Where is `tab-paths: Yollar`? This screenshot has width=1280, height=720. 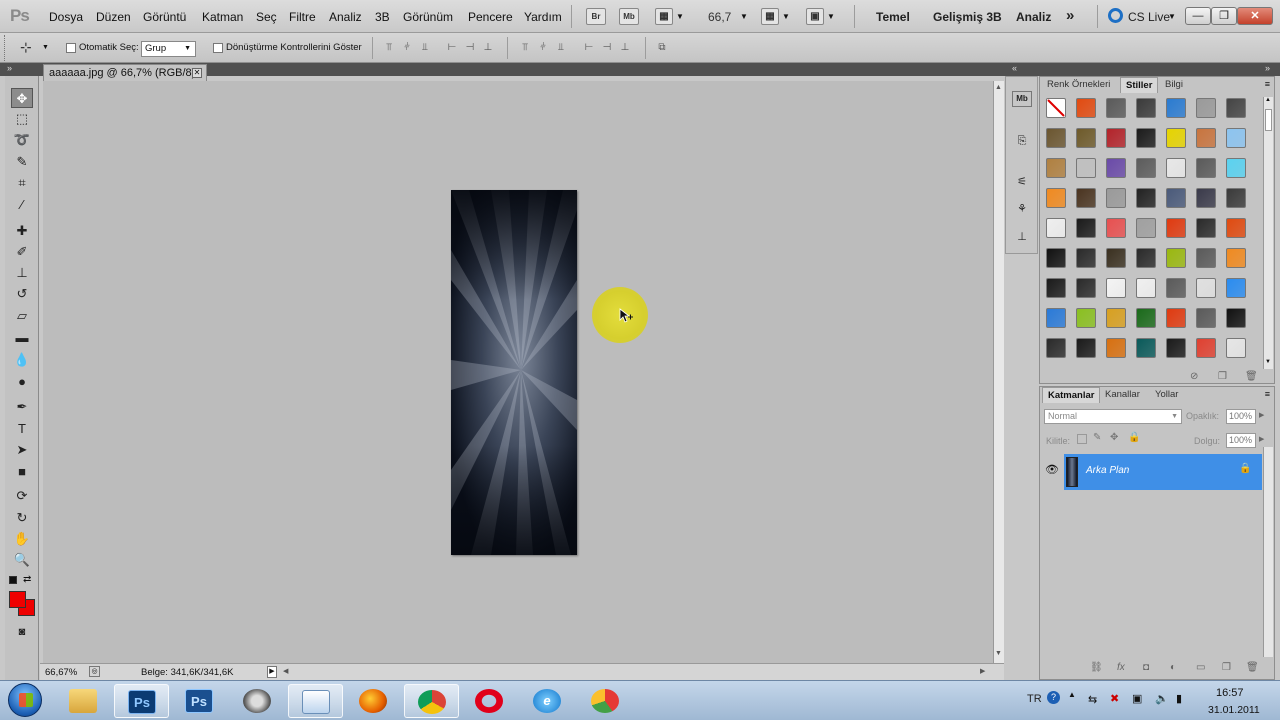 tab-paths: Yollar is located at coordinates (1166, 395).